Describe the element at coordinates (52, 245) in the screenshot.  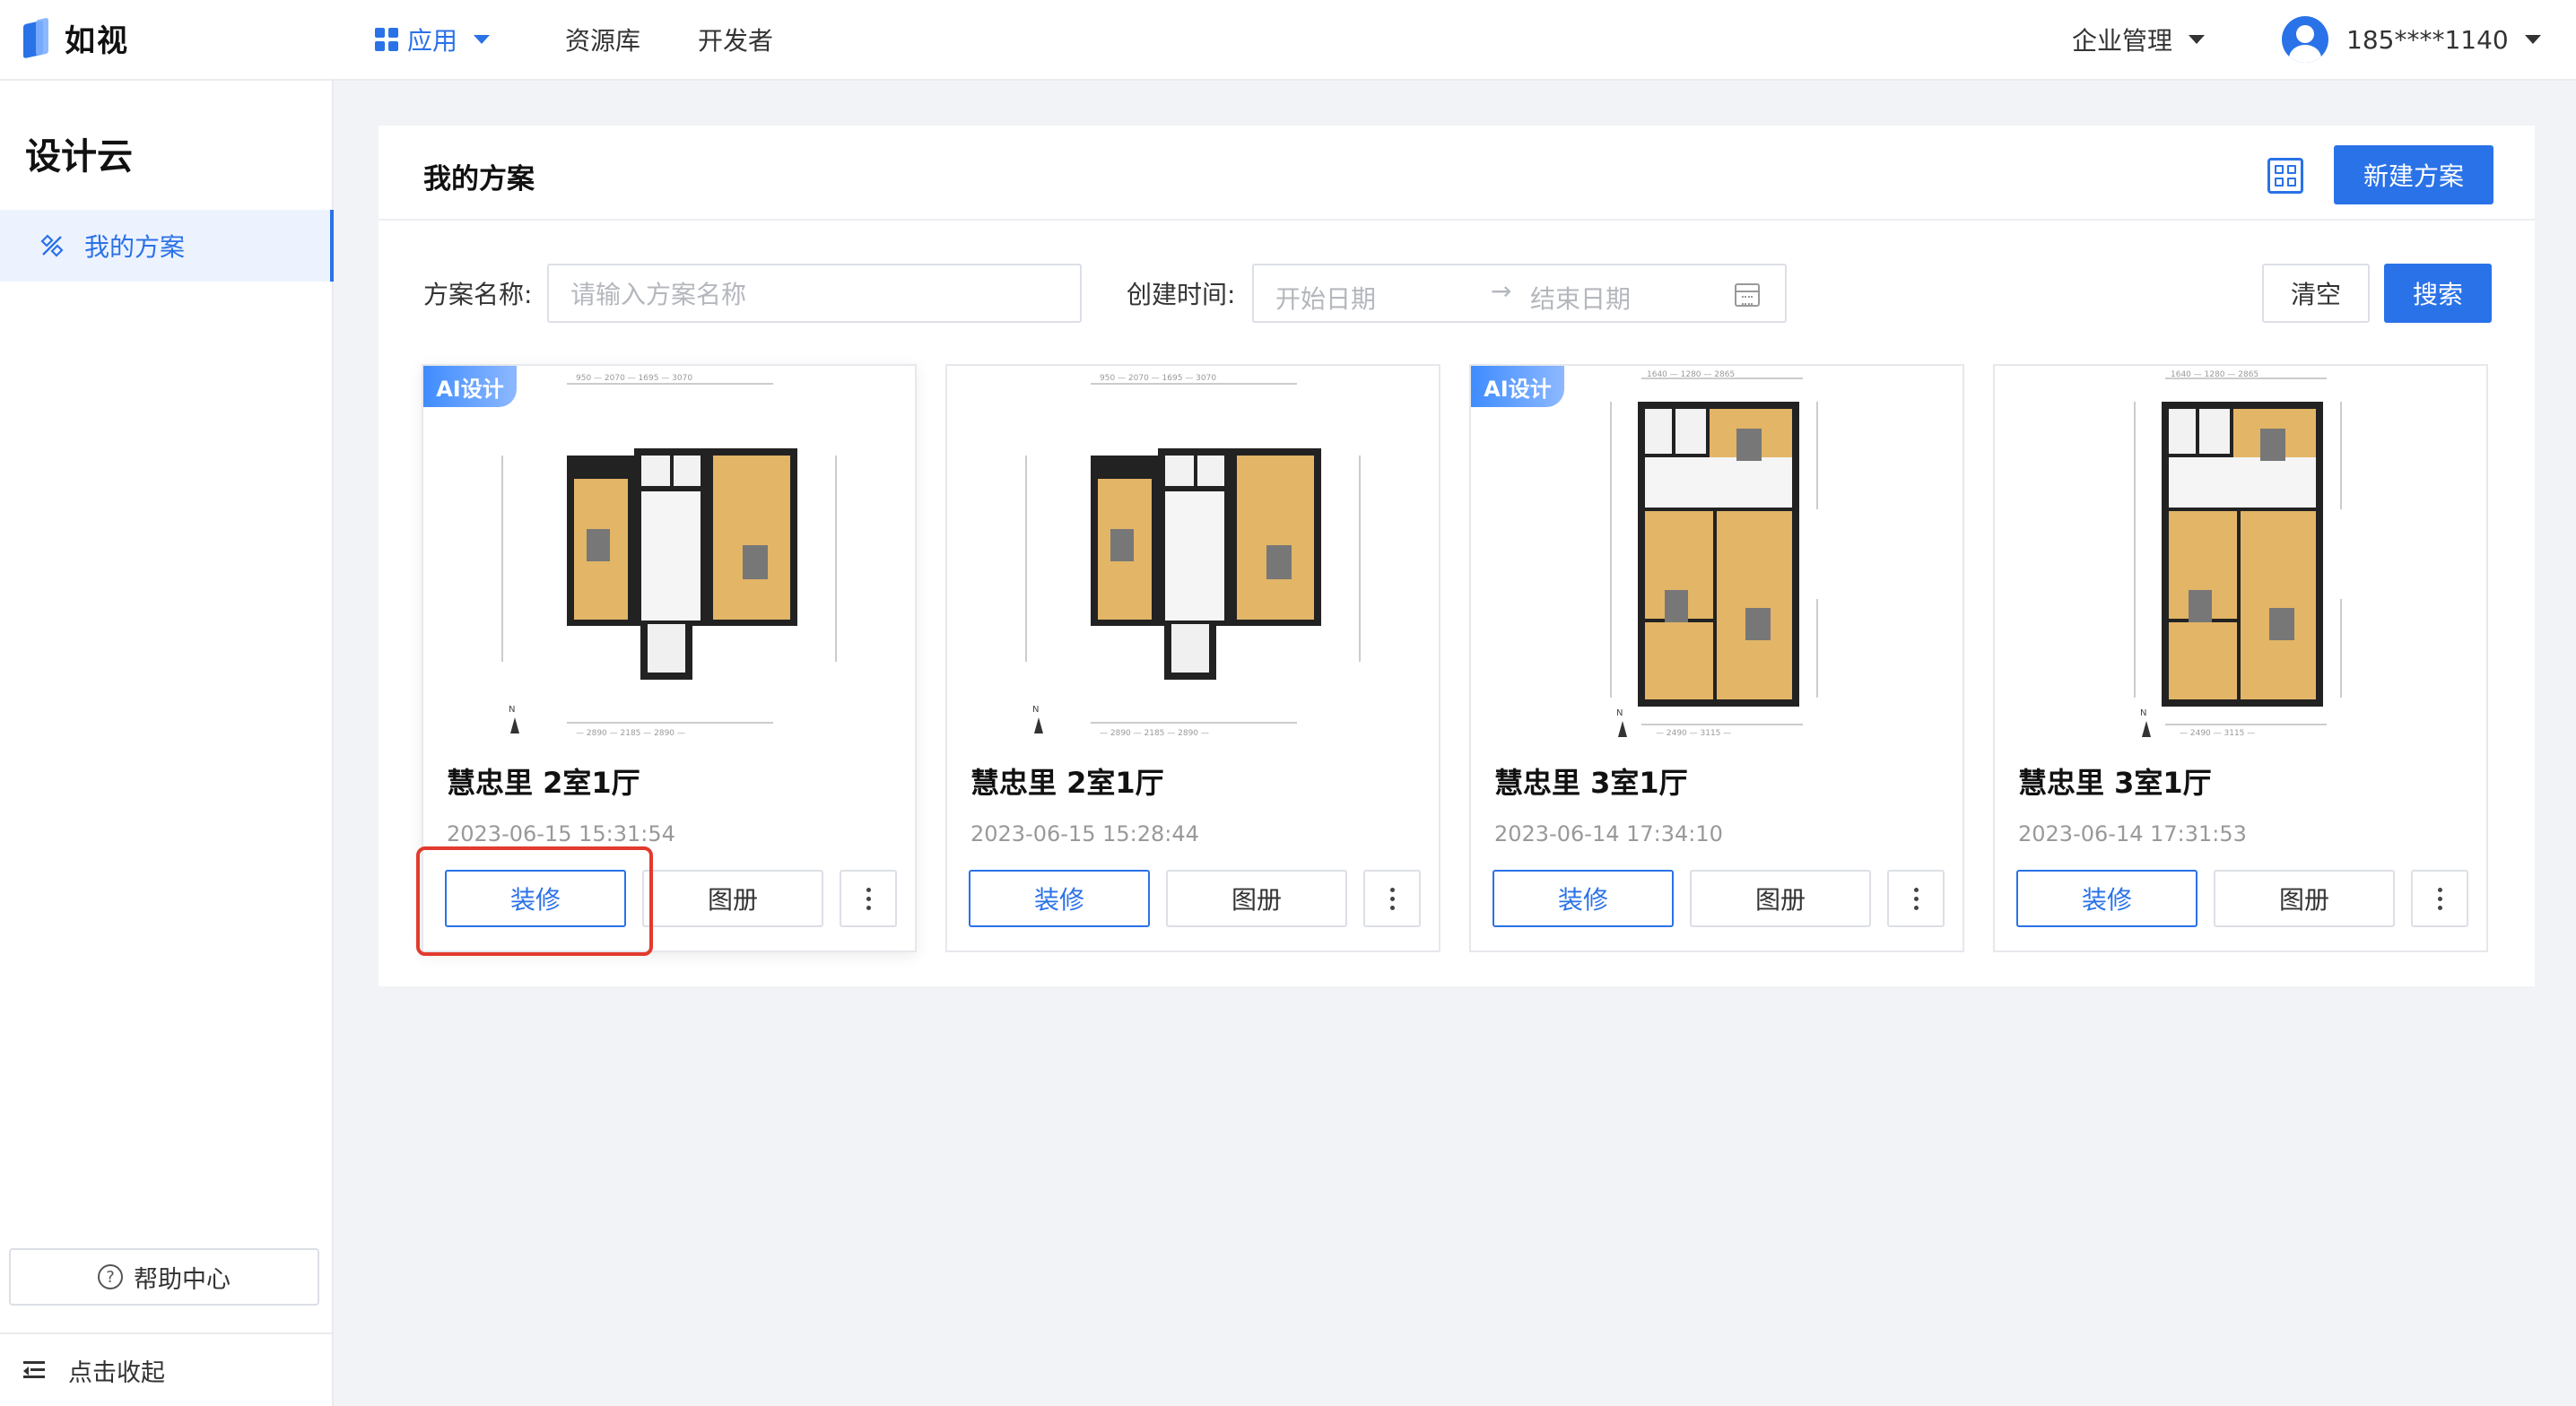
I see `design-tools-icon` at that location.